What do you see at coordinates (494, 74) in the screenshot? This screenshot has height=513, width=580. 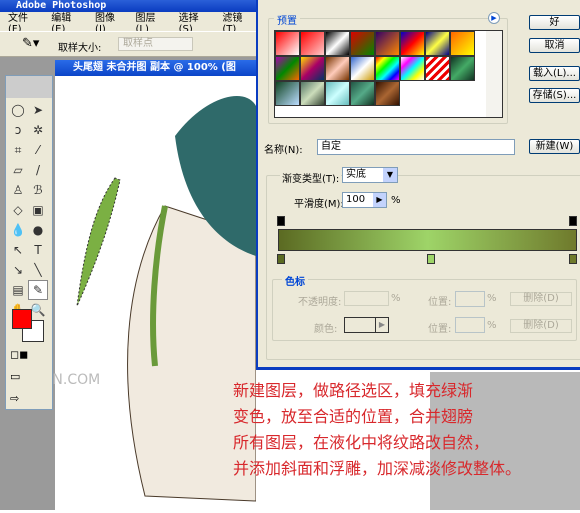 I see `presets-scrollbar` at bounding box center [494, 74].